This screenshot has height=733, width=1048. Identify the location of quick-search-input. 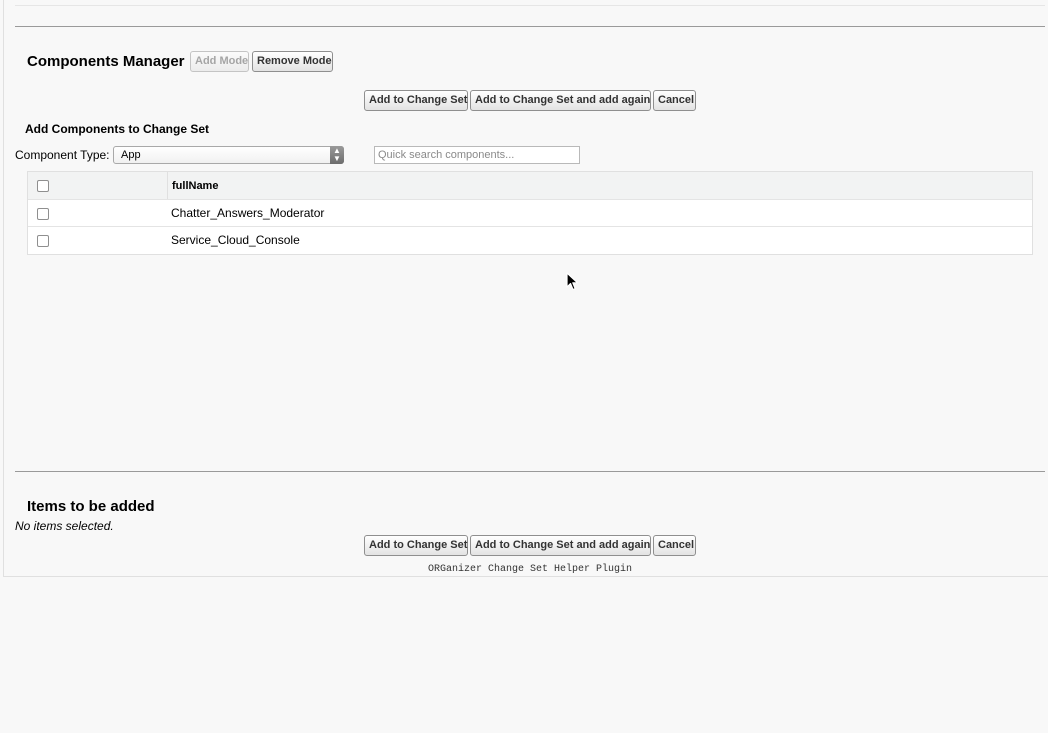
(477, 155).